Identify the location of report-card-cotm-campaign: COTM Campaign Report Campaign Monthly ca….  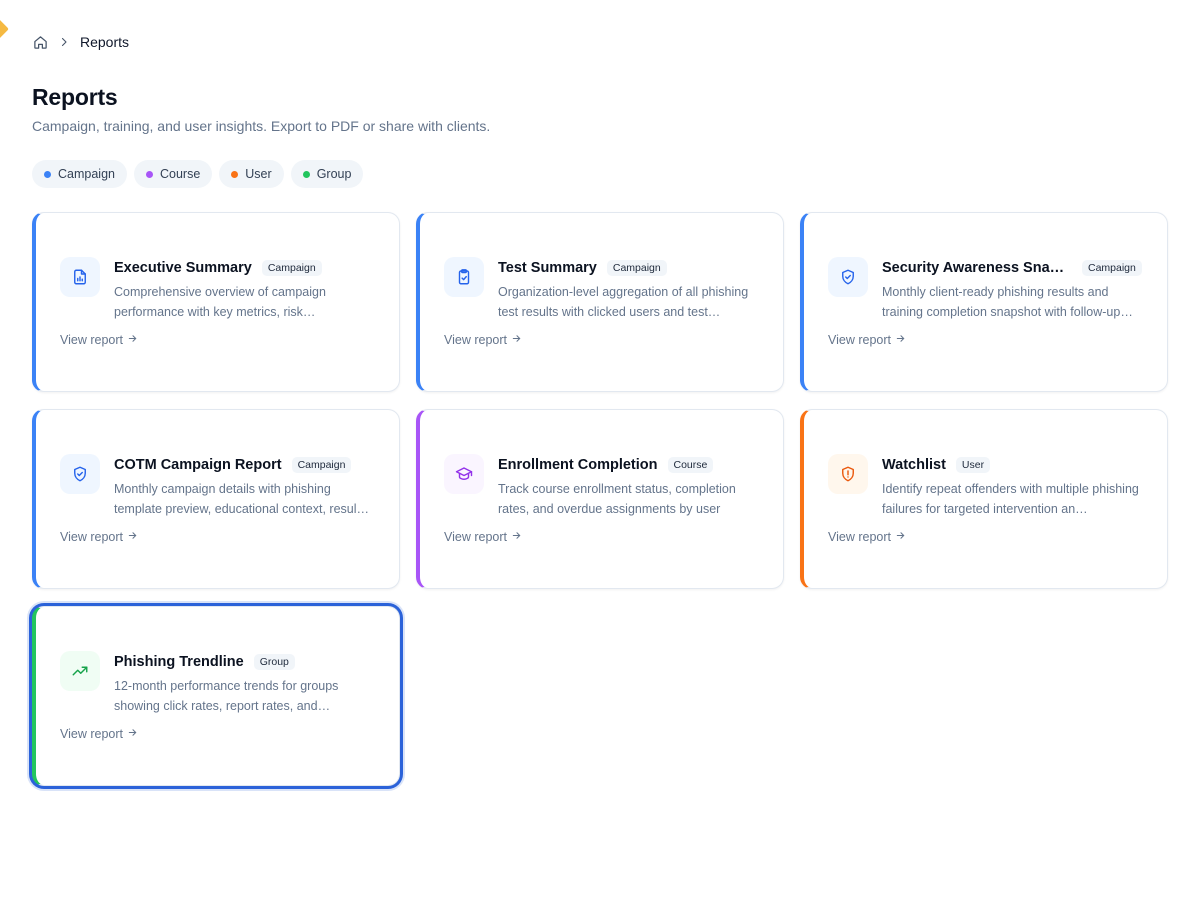
(216, 499).